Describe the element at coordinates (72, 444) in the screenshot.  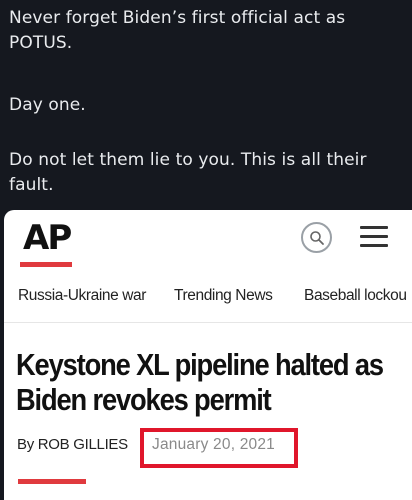
I see `byline: By ROB GILLIES` at that location.